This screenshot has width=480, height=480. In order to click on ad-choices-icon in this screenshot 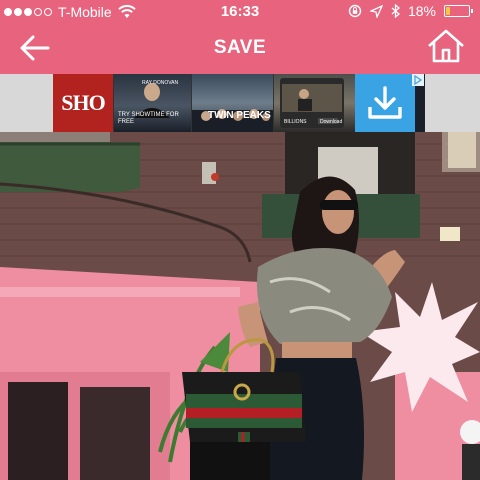, I will do `click(418, 80)`.